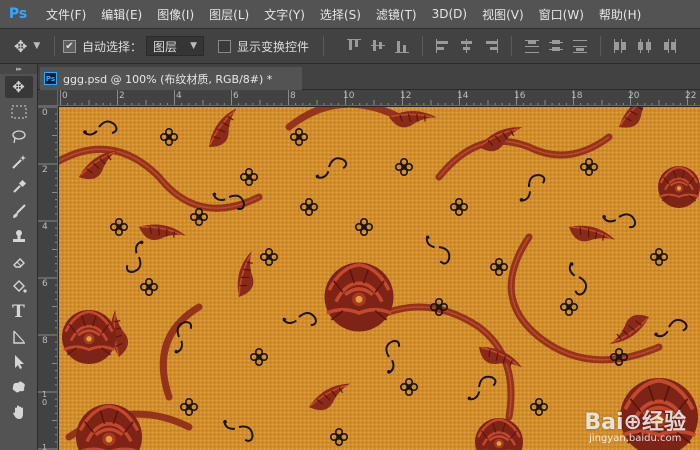  What do you see at coordinates (18, 69) in the screenshot?
I see `panel-collapse-handle: ▸▸` at bounding box center [18, 69].